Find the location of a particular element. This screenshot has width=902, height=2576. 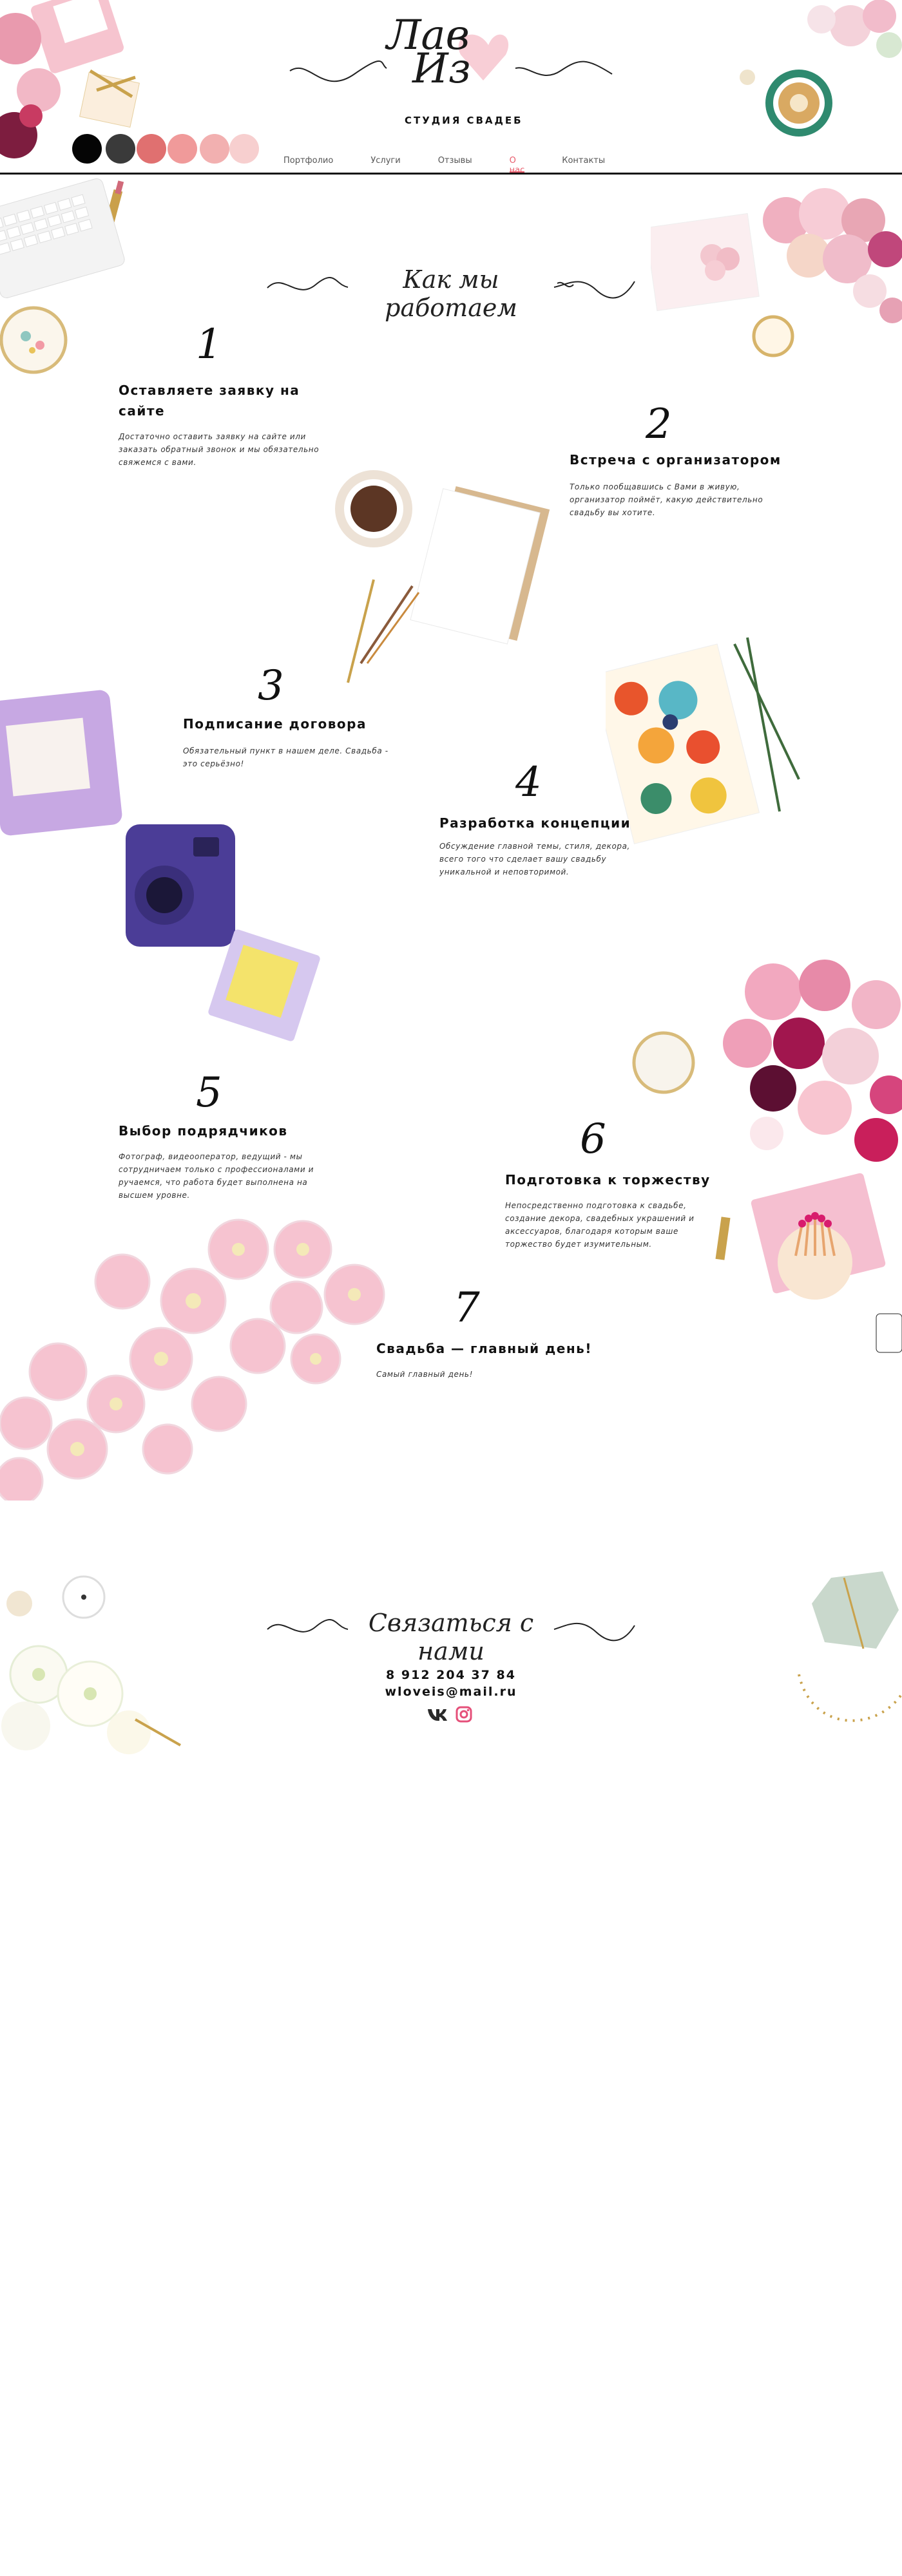

step-title: Встреча с организатором is located at coordinates (676, 460).